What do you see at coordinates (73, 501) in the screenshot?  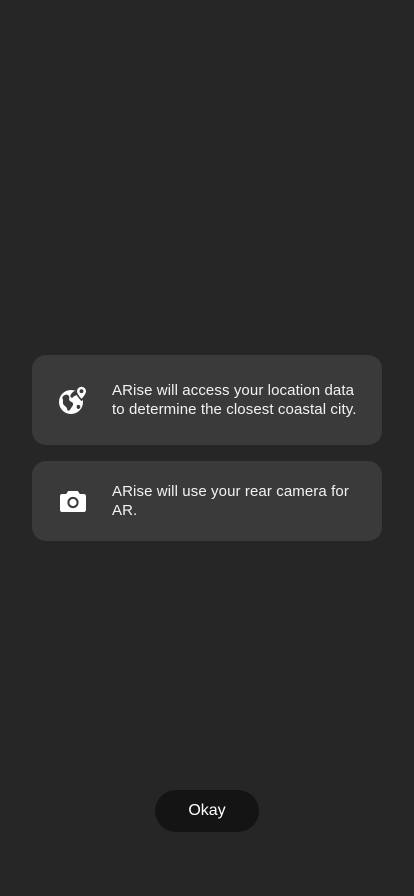 I see `camera-icon` at bounding box center [73, 501].